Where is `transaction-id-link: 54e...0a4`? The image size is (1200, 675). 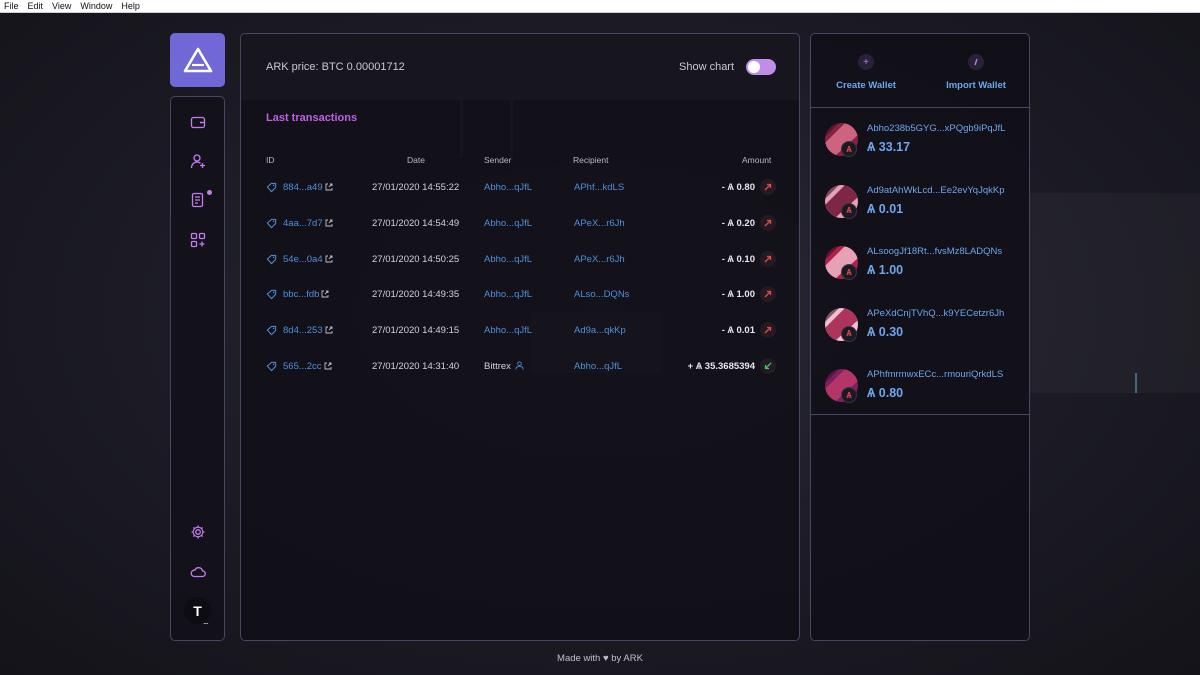 transaction-id-link: 54e...0a4 is located at coordinates (308, 260).